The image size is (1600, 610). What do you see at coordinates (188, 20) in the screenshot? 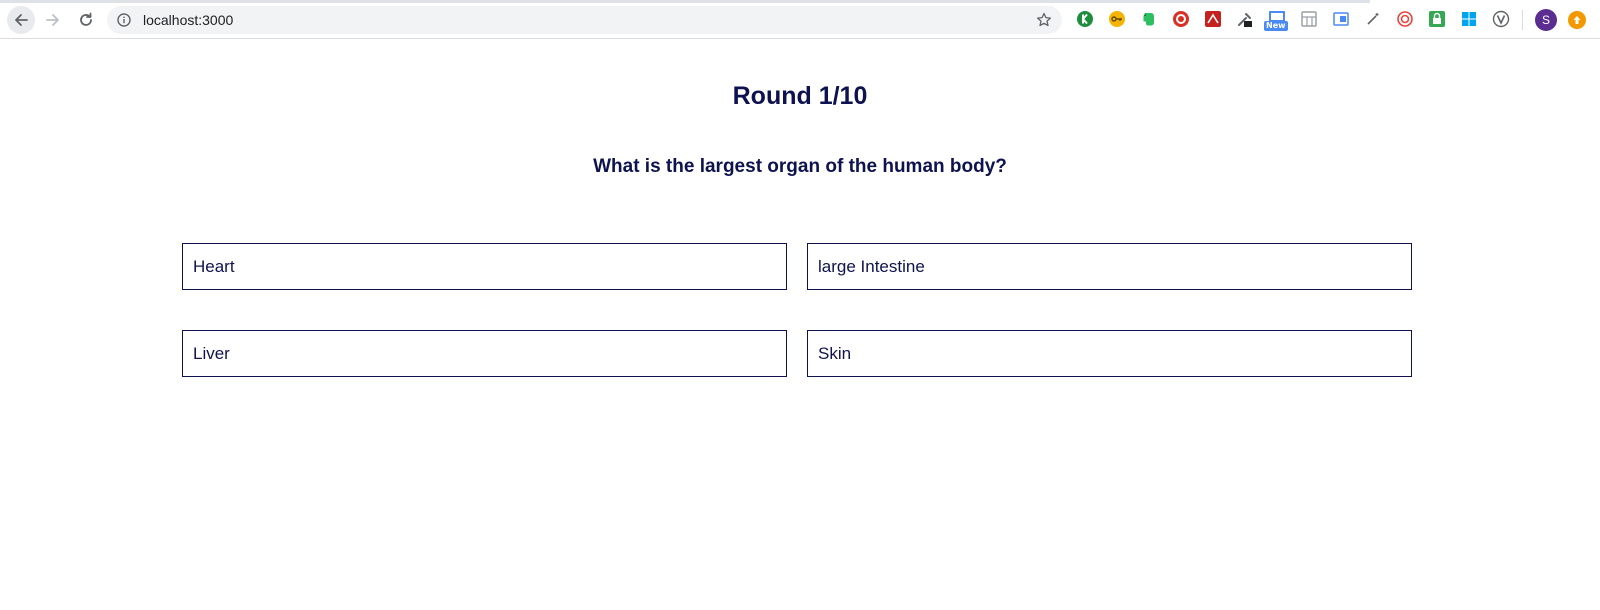
I see `url-text: localhost:3000` at bounding box center [188, 20].